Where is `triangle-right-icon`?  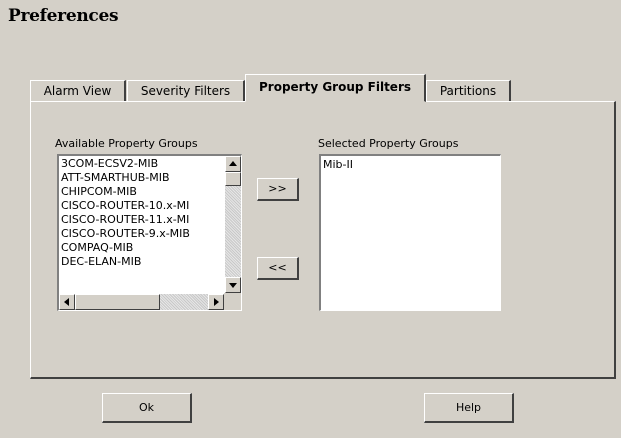 triangle-right-icon is located at coordinates (216, 302).